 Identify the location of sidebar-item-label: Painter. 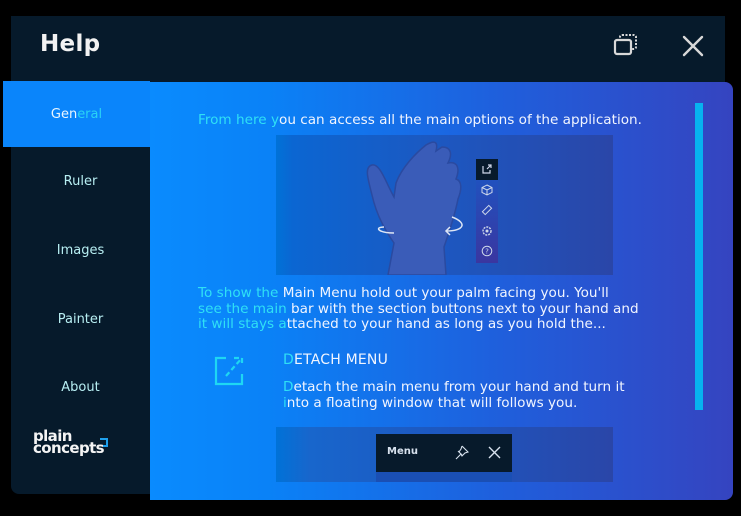
(80, 319).